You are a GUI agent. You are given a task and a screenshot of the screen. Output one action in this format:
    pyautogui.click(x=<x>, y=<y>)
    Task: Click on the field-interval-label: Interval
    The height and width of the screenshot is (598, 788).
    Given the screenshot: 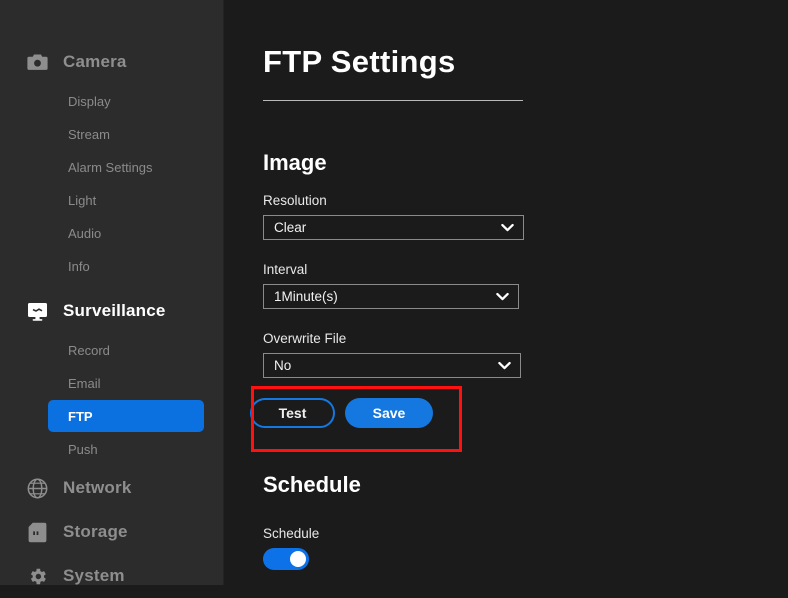 What is the action you would take?
    pyautogui.click(x=285, y=269)
    